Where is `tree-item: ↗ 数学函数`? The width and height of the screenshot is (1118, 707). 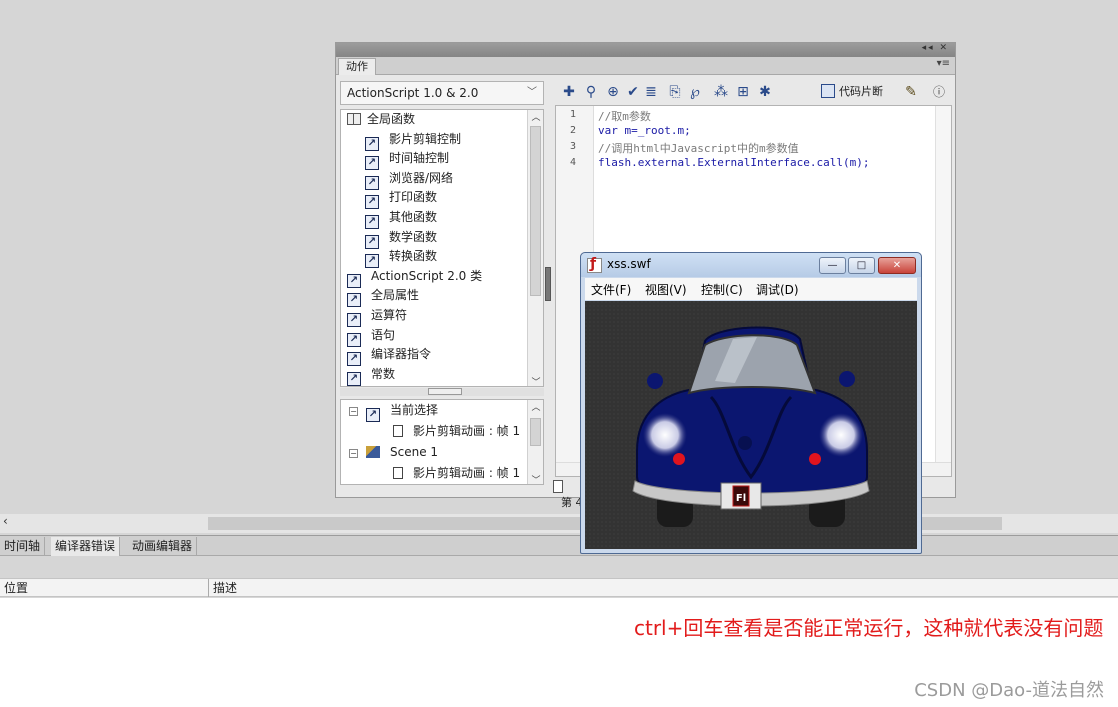
tree-item: ↗ 数学函数 is located at coordinates (442, 238).